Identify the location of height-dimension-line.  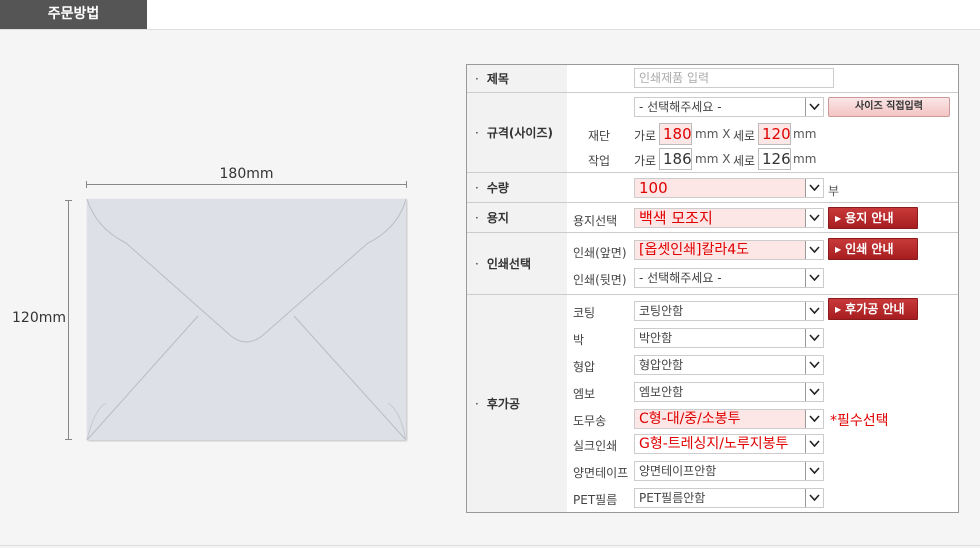
(68, 320).